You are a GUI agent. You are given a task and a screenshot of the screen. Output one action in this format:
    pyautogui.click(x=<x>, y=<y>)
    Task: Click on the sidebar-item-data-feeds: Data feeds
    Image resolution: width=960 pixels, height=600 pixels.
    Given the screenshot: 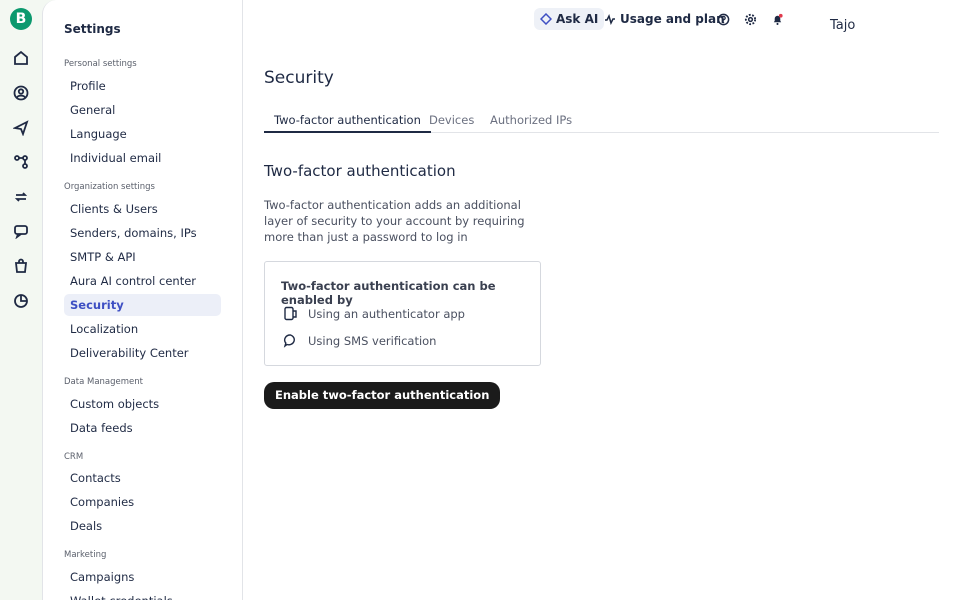 What is the action you would take?
    pyautogui.click(x=142, y=428)
    